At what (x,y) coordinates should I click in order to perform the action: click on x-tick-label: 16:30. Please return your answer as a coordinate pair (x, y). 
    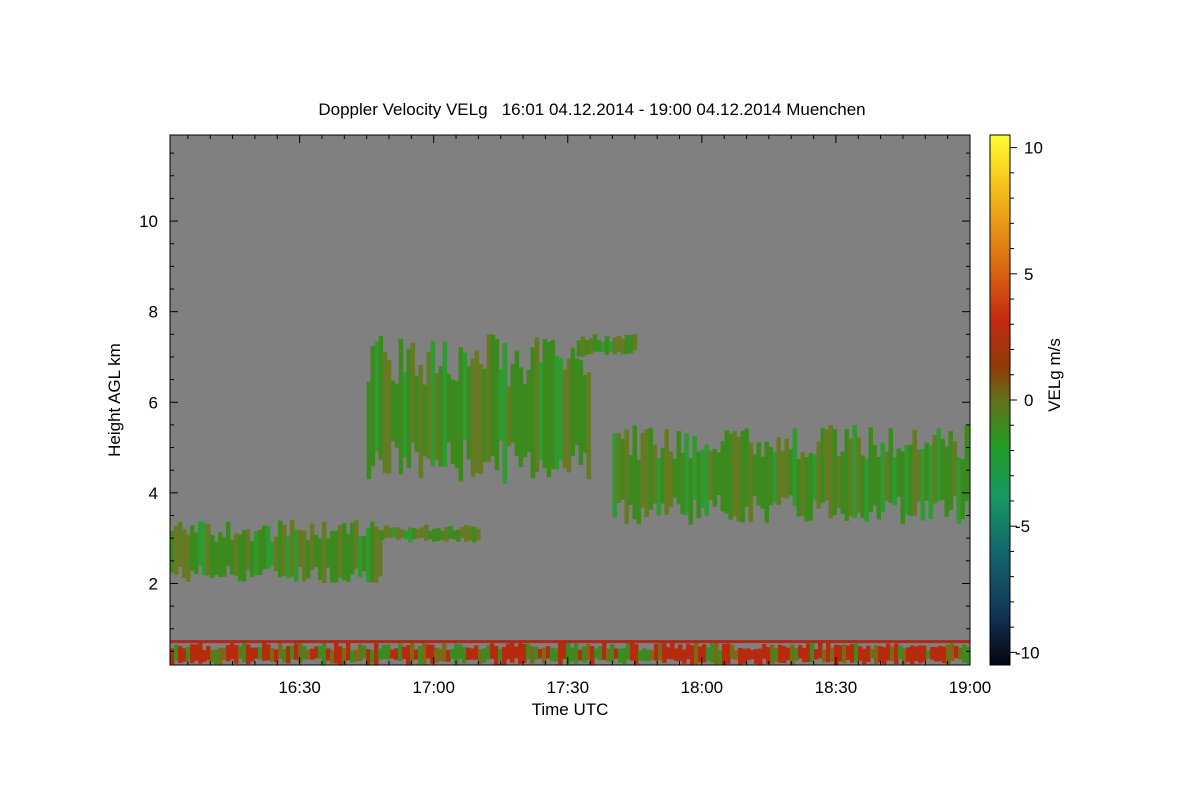
    Looking at the image, I should click on (299, 687).